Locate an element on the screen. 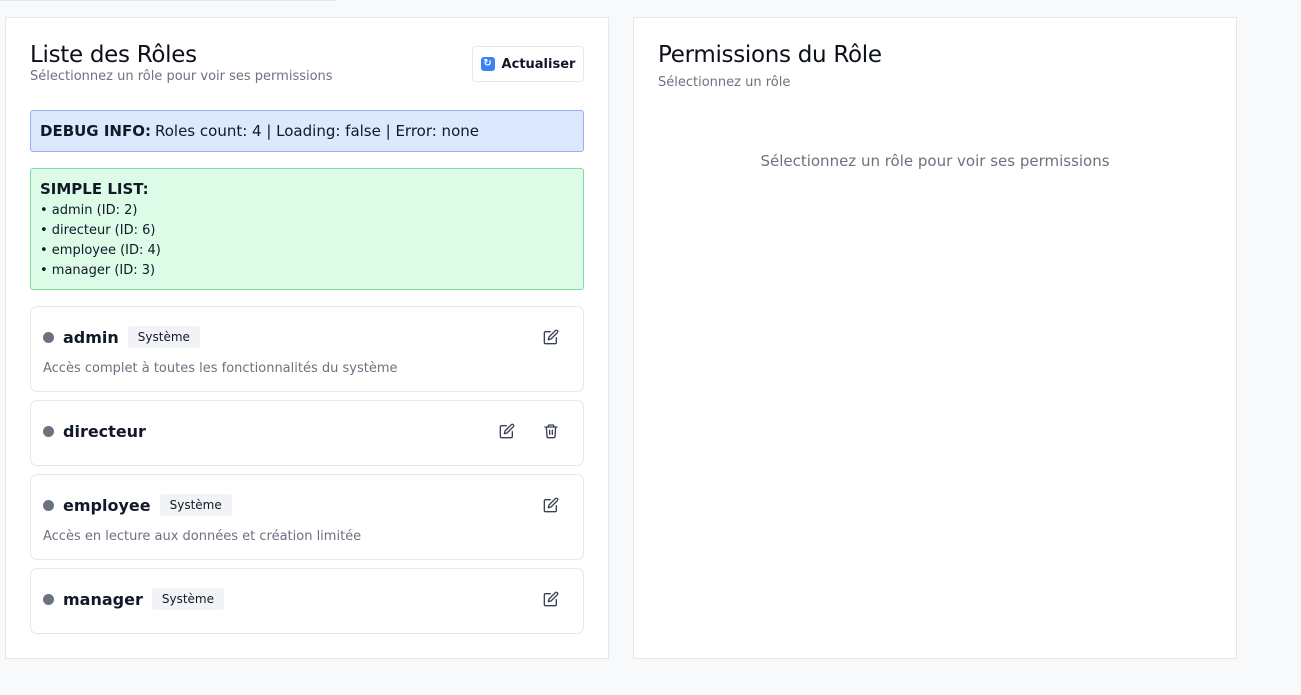  trash-icon is located at coordinates (551, 431).